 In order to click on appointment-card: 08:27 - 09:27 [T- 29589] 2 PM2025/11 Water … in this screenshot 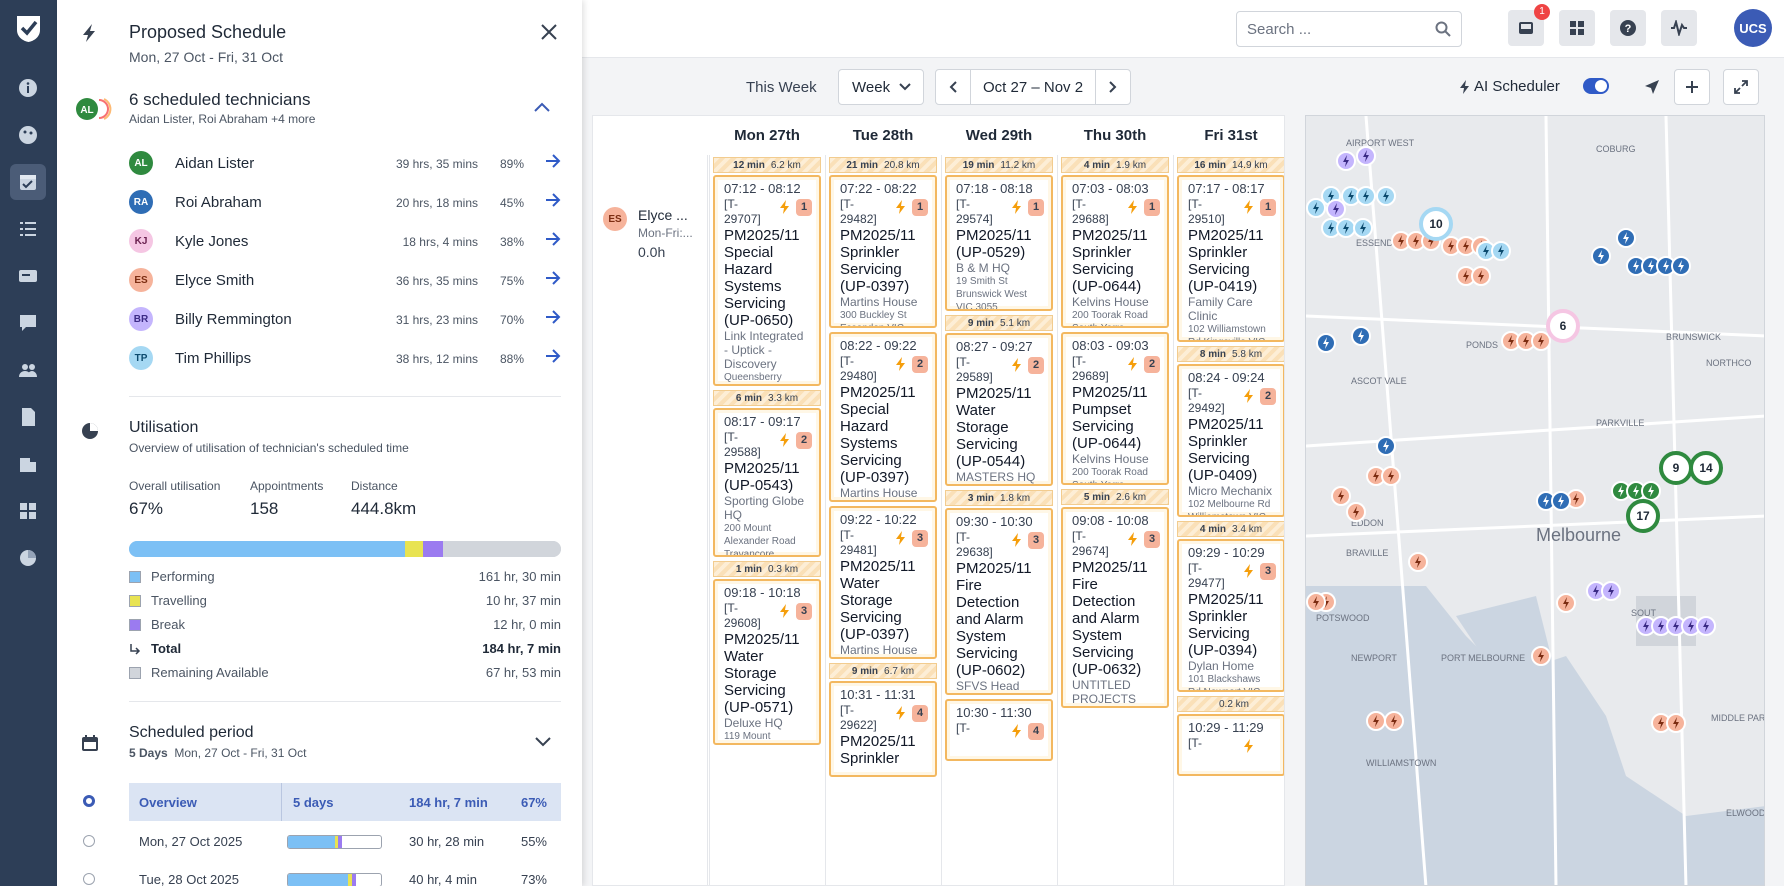, I will do `click(999, 409)`.